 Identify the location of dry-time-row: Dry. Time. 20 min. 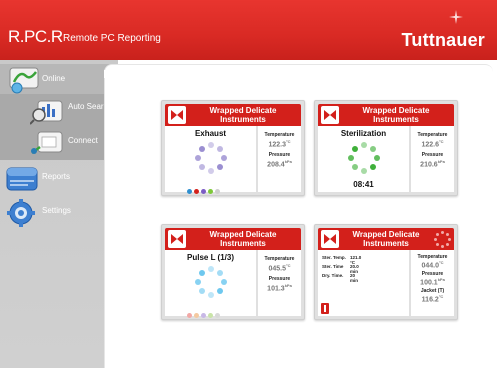
(340, 278).